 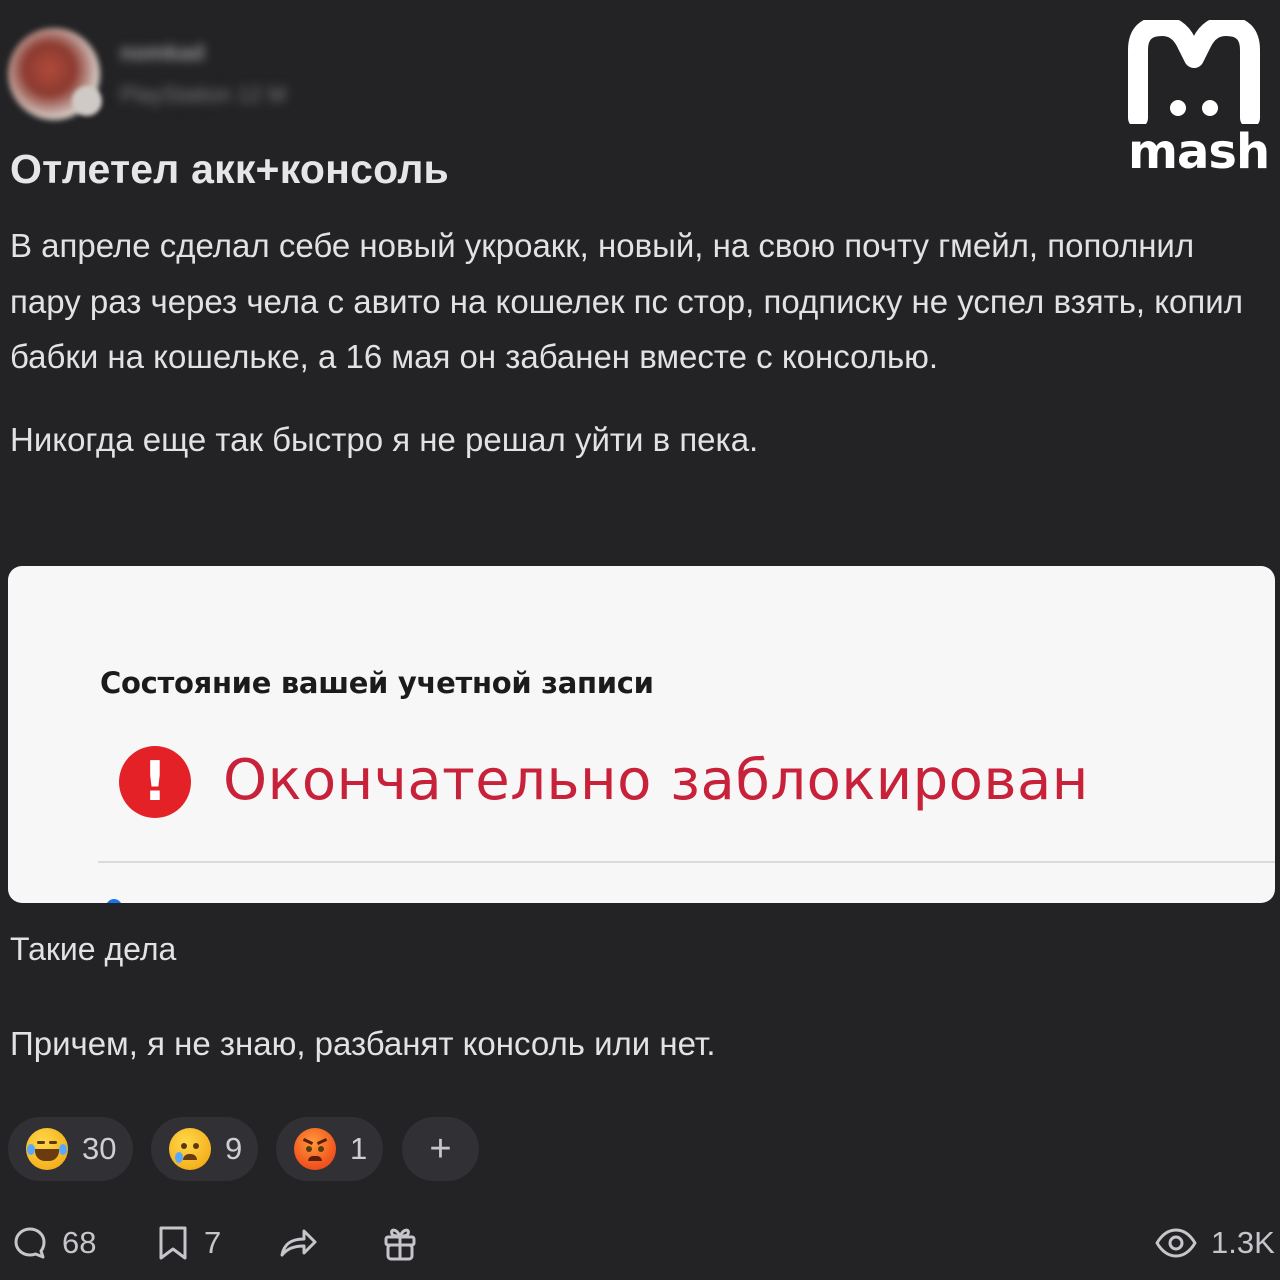 What do you see at coordinates (93, 949) in the screenshot?
I see `post-paragraph: Такие дела` at bounding box center [93, 949].